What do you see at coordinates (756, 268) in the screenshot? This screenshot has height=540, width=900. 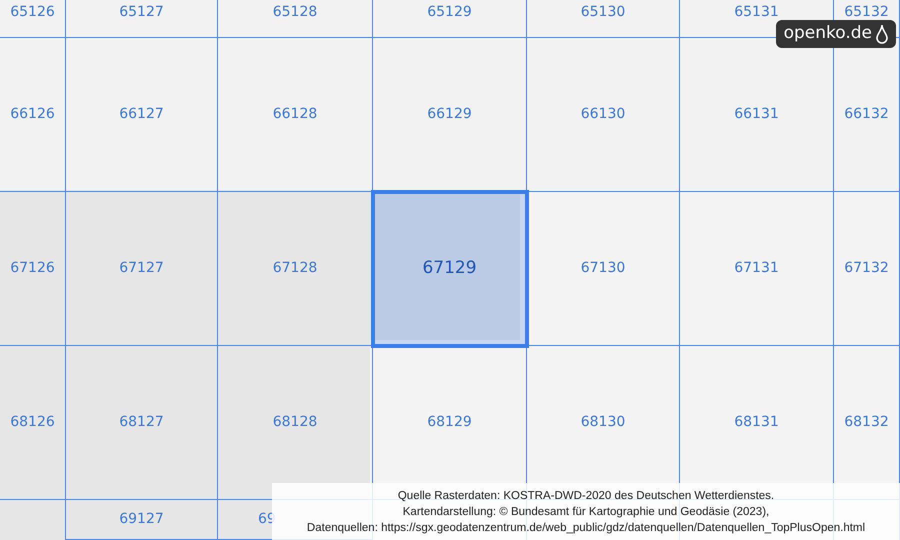 I see `grid-label: 67131` at bounding box center [756, 268].